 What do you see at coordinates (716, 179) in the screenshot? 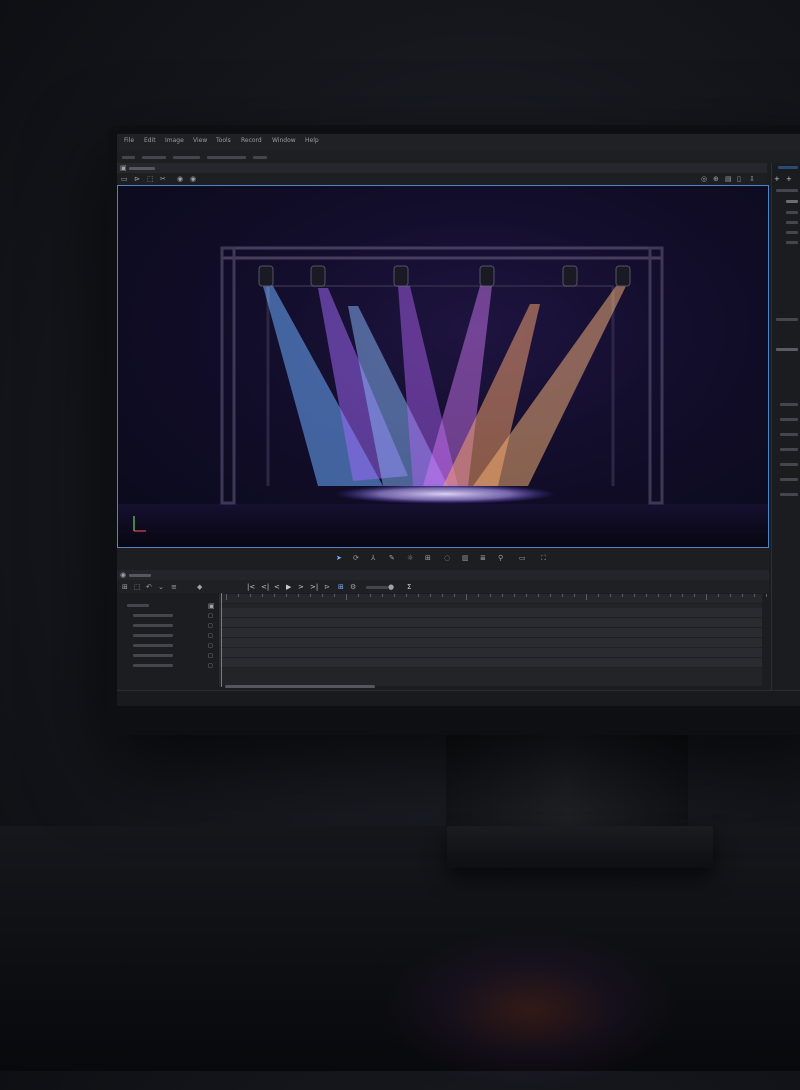
I see `zoom-icon: ⊕` at bounding box center [716, 179].